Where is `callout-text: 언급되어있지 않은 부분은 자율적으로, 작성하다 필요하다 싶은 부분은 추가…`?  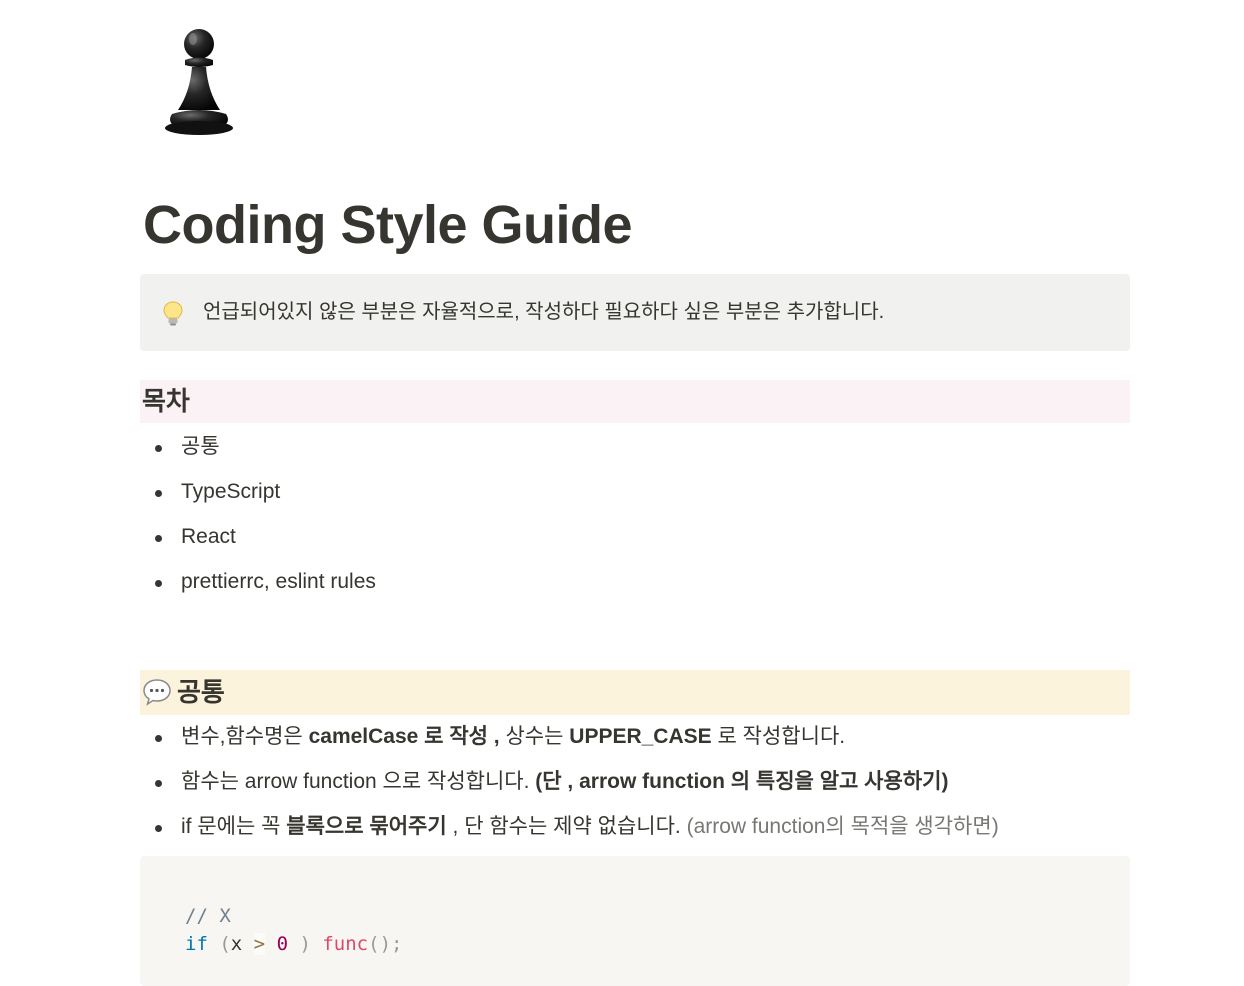 callout-text: 언급되어있지 않은 부분은 자율적으로, 작성하다 필요하다 싶은 부분은 추가… is located at coordinates (544, 312).